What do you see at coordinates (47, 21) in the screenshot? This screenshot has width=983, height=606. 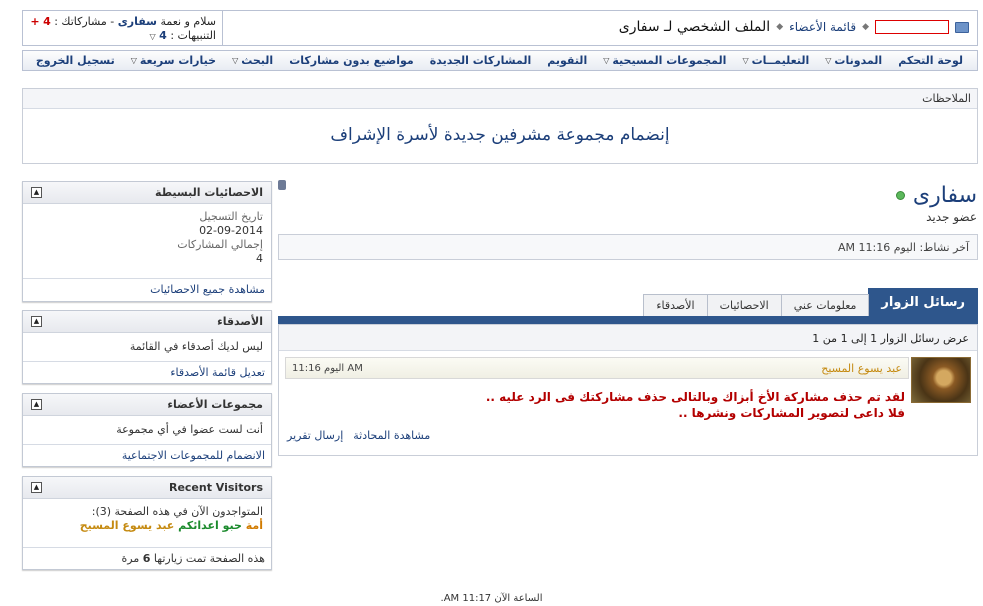 I see `posts-count: 4` at bounding box center [47, 21].